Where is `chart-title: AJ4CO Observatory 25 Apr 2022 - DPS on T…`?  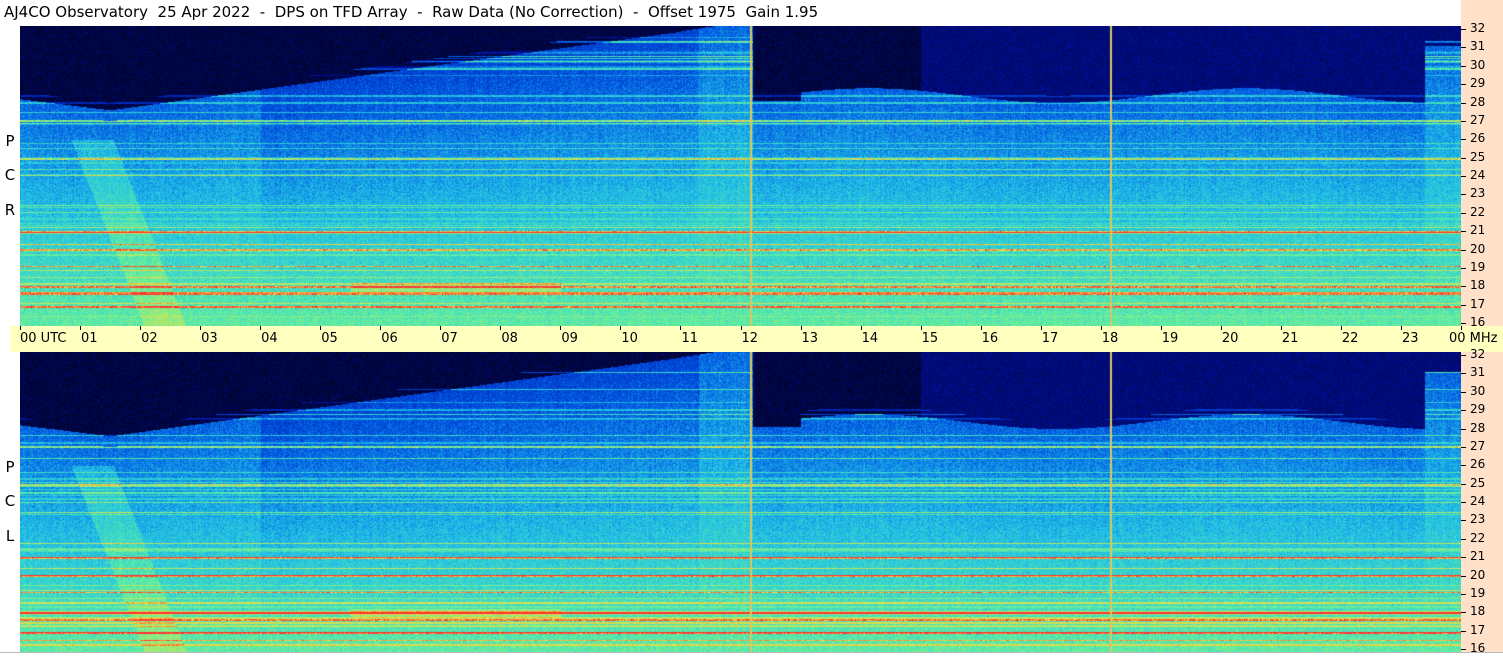
chart-title: AJ4CO Observatory 25 Apr 2022 - DPS on T… is located at coordinates (411, 12).